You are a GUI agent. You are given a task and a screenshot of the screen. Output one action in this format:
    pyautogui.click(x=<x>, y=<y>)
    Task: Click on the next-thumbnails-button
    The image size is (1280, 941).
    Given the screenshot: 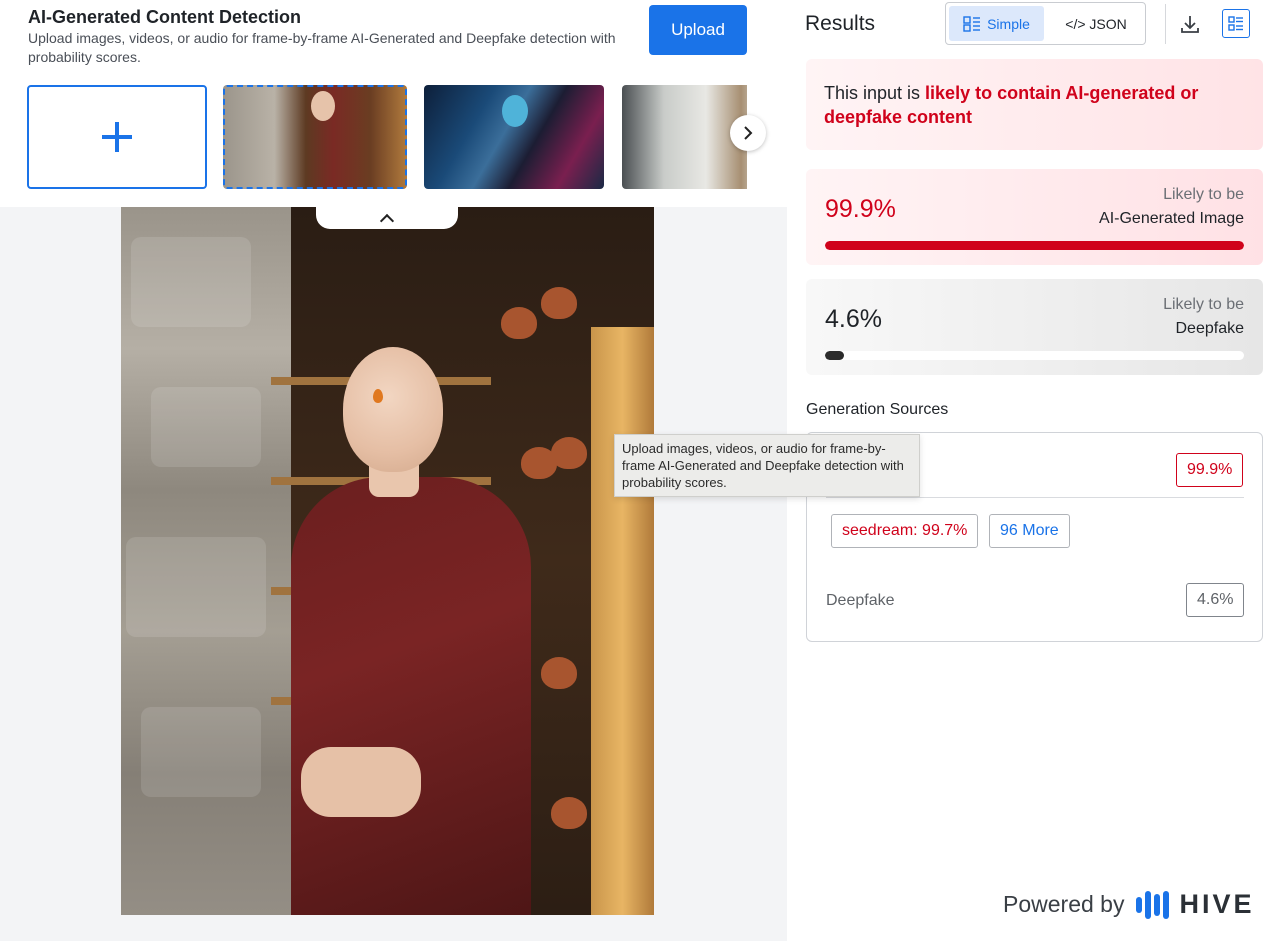 What is the action you would take?
    pyautogui.click(x=748, y=133)
    